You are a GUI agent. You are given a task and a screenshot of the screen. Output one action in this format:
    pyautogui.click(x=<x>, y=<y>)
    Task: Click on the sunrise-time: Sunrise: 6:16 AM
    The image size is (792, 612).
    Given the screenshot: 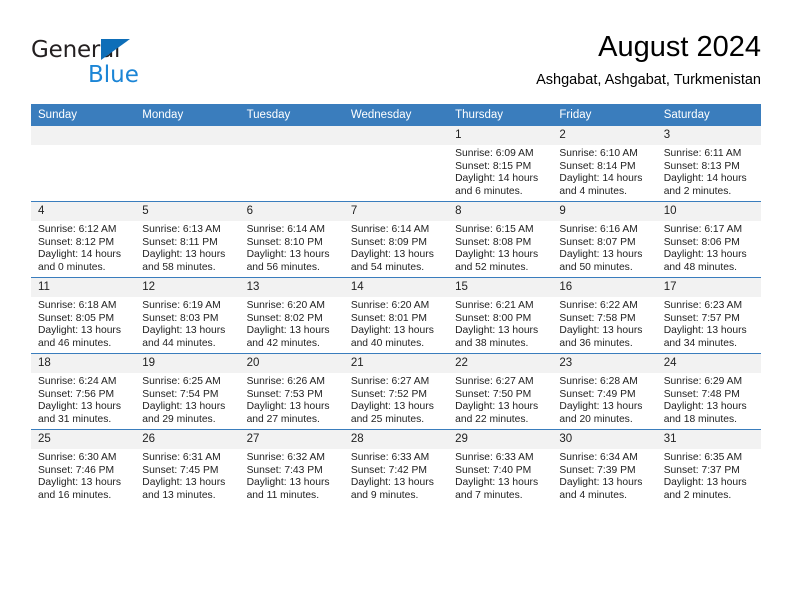 What is the action you would take?
    pyautogui.click(x=598, y=229)
    